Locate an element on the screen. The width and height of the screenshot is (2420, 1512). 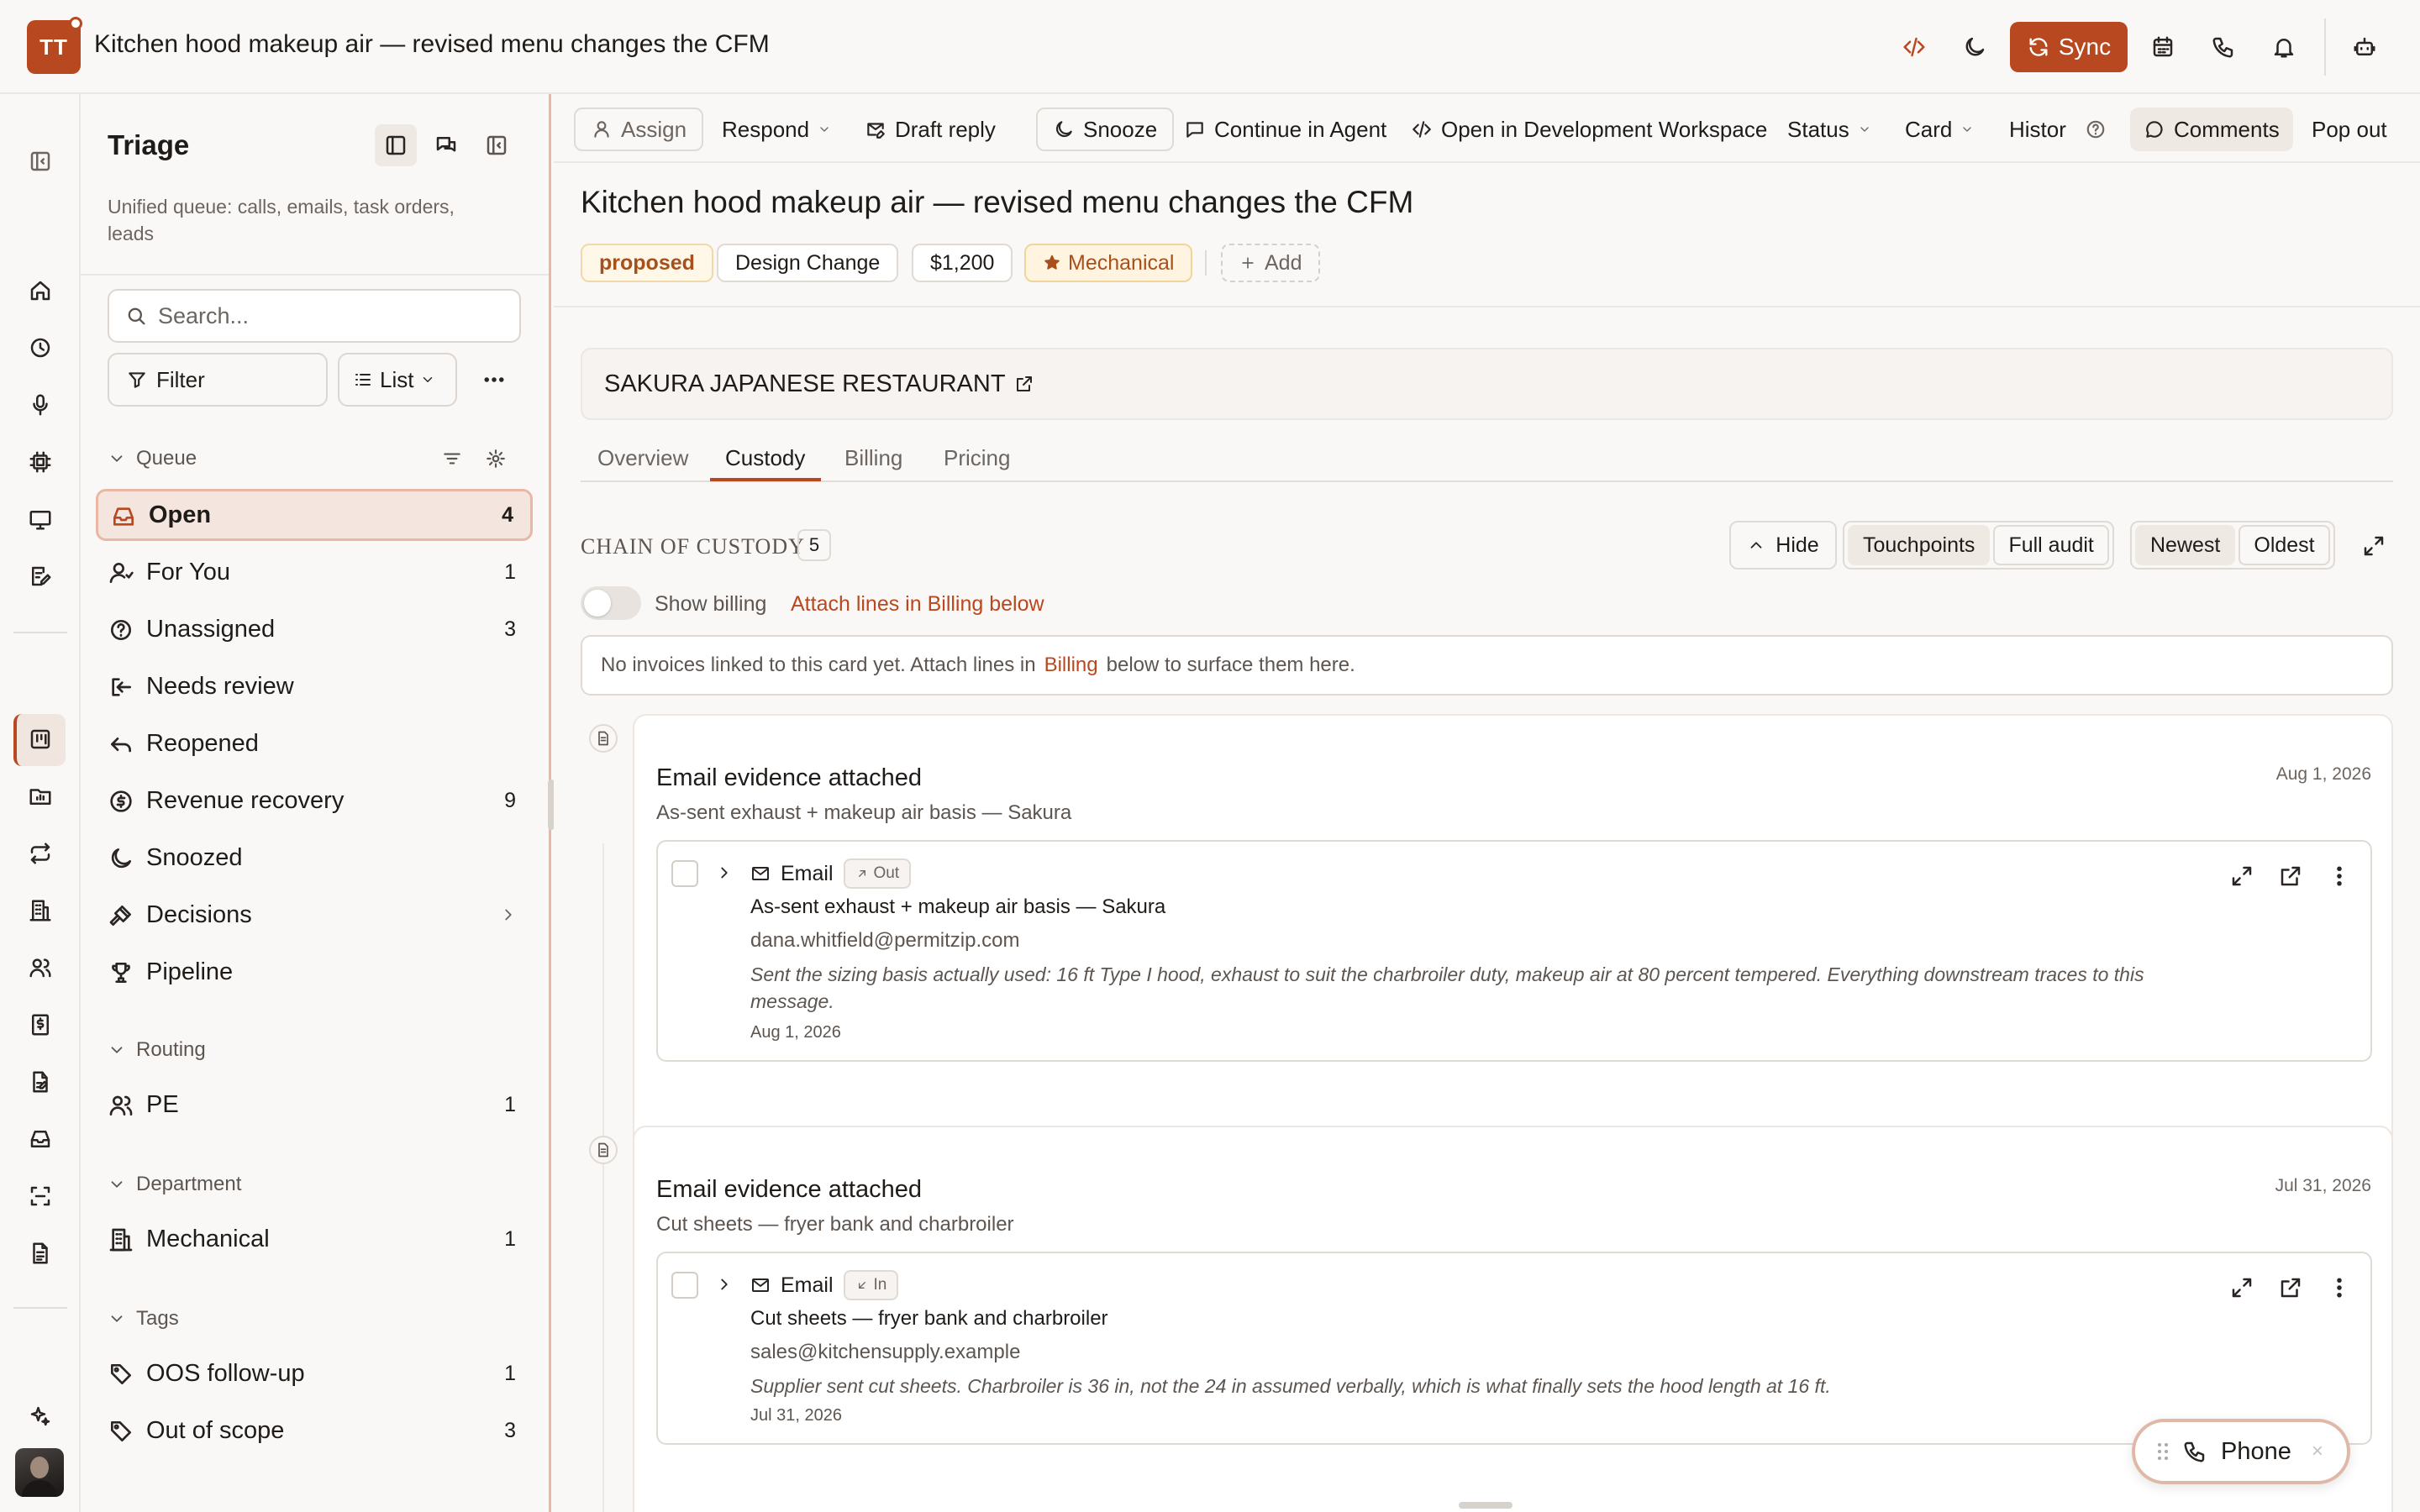
add-tag-button: Add is located at coordinates (1271, 263).